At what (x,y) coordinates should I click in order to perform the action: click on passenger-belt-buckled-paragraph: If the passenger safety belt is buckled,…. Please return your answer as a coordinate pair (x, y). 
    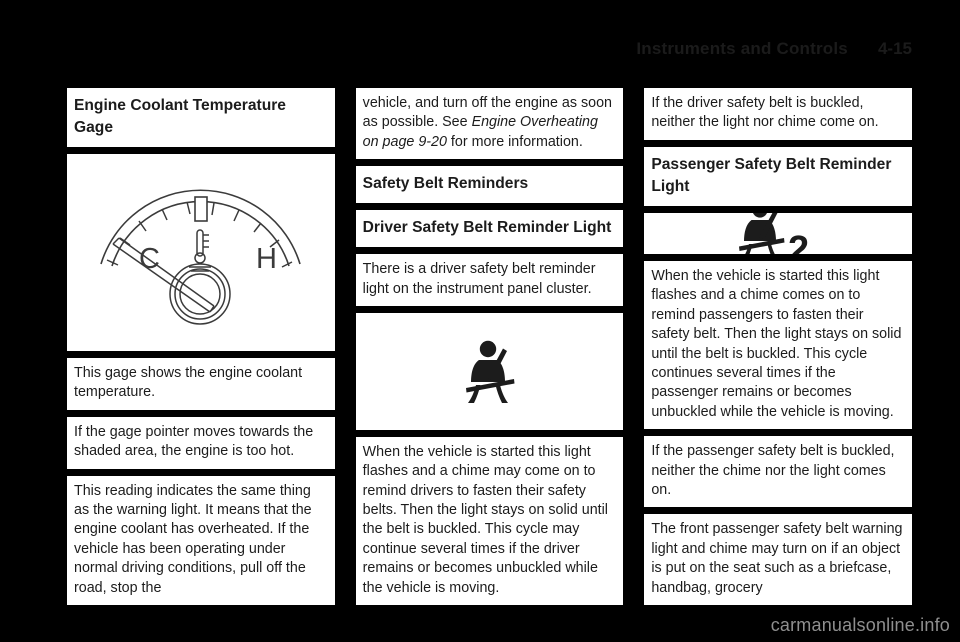
    Looking at the image, I should click on (778, 472).